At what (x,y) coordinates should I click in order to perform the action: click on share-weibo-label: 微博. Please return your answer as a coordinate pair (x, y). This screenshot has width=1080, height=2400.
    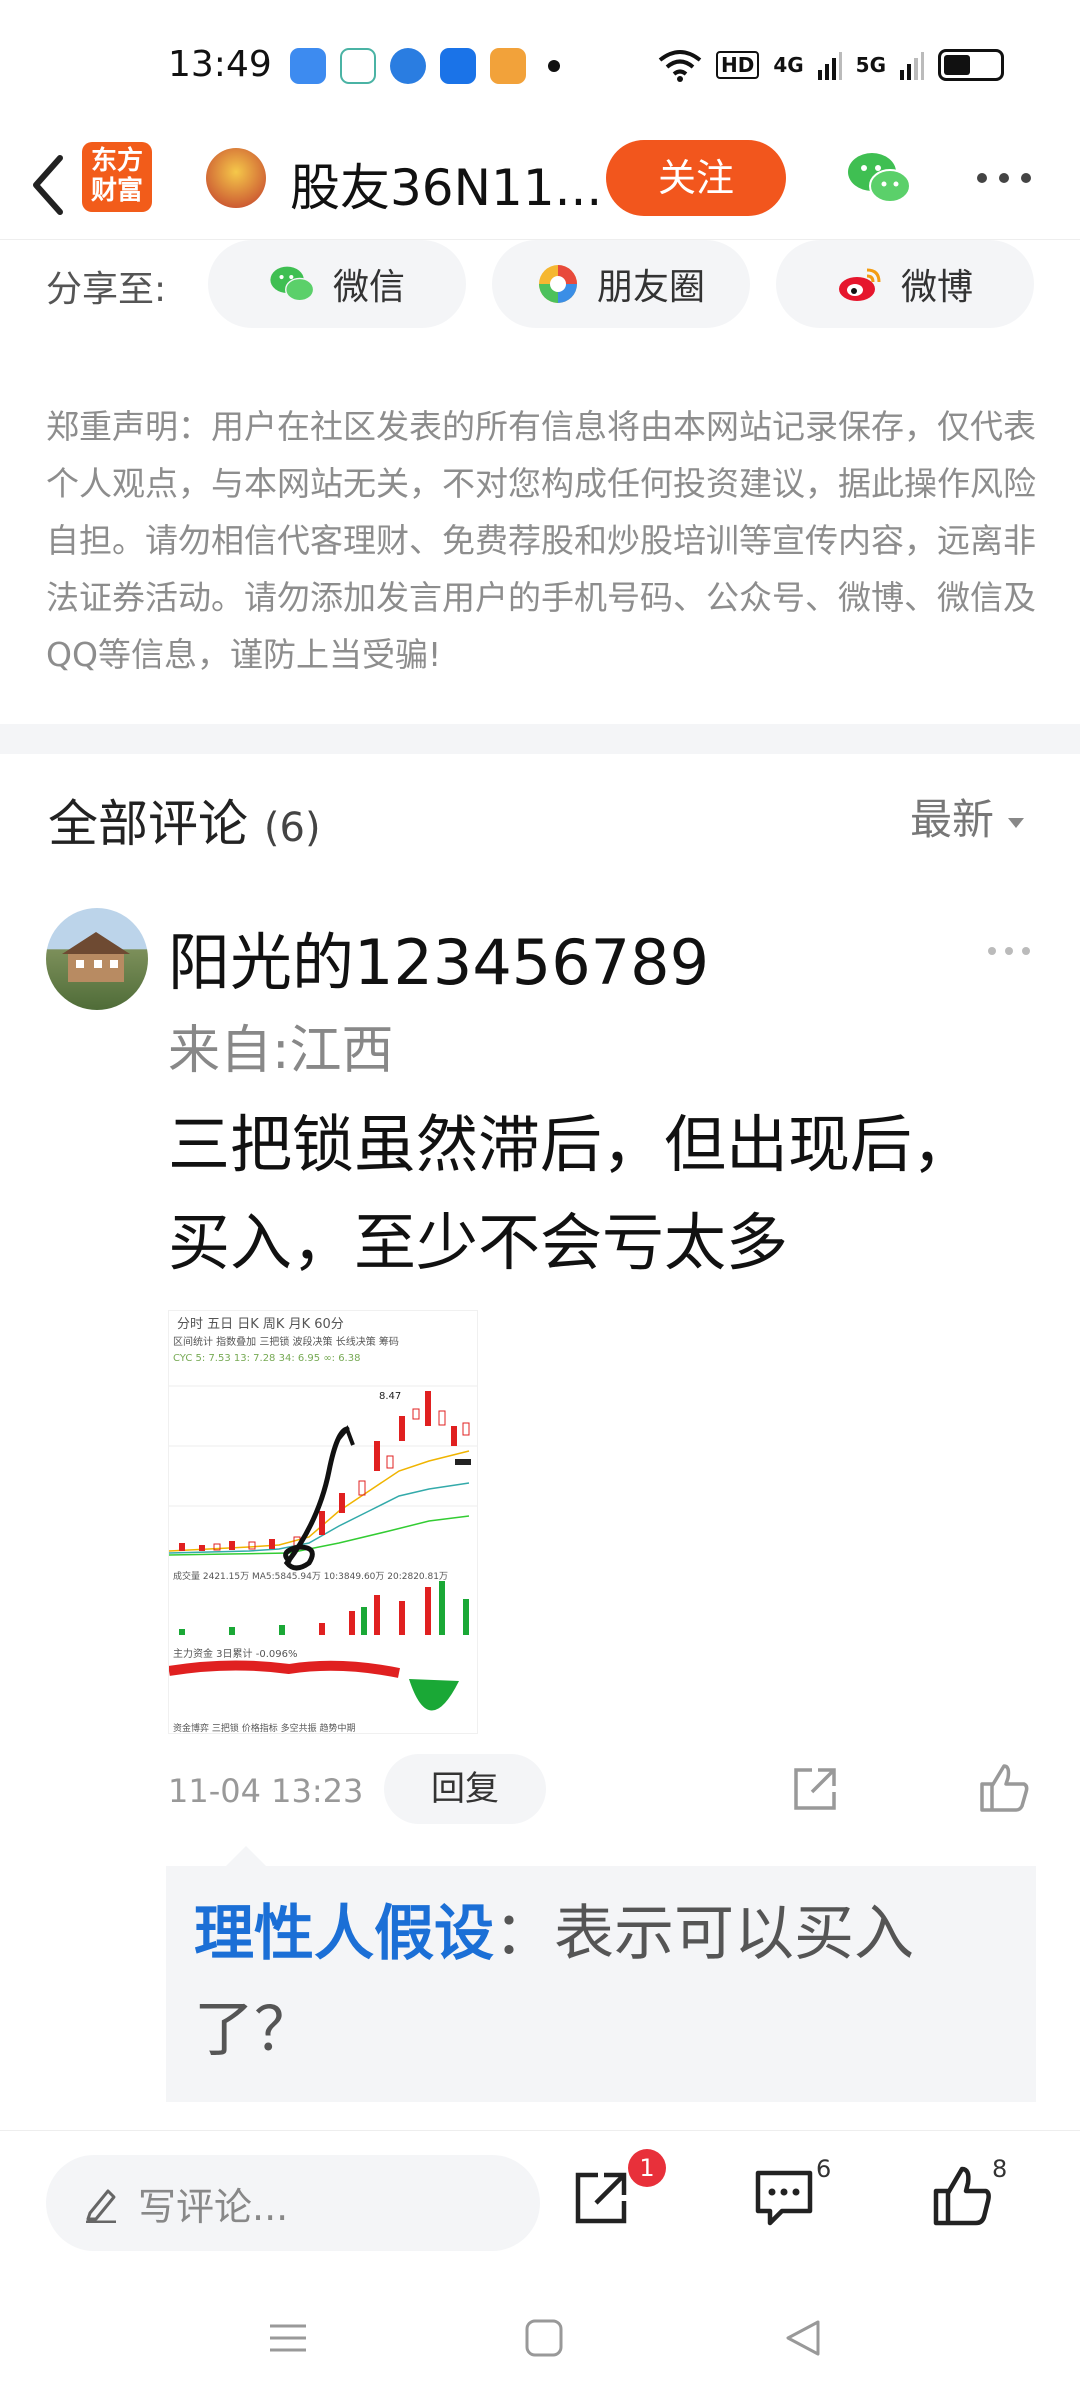
    Looking at the image, I should click on (936, 287).